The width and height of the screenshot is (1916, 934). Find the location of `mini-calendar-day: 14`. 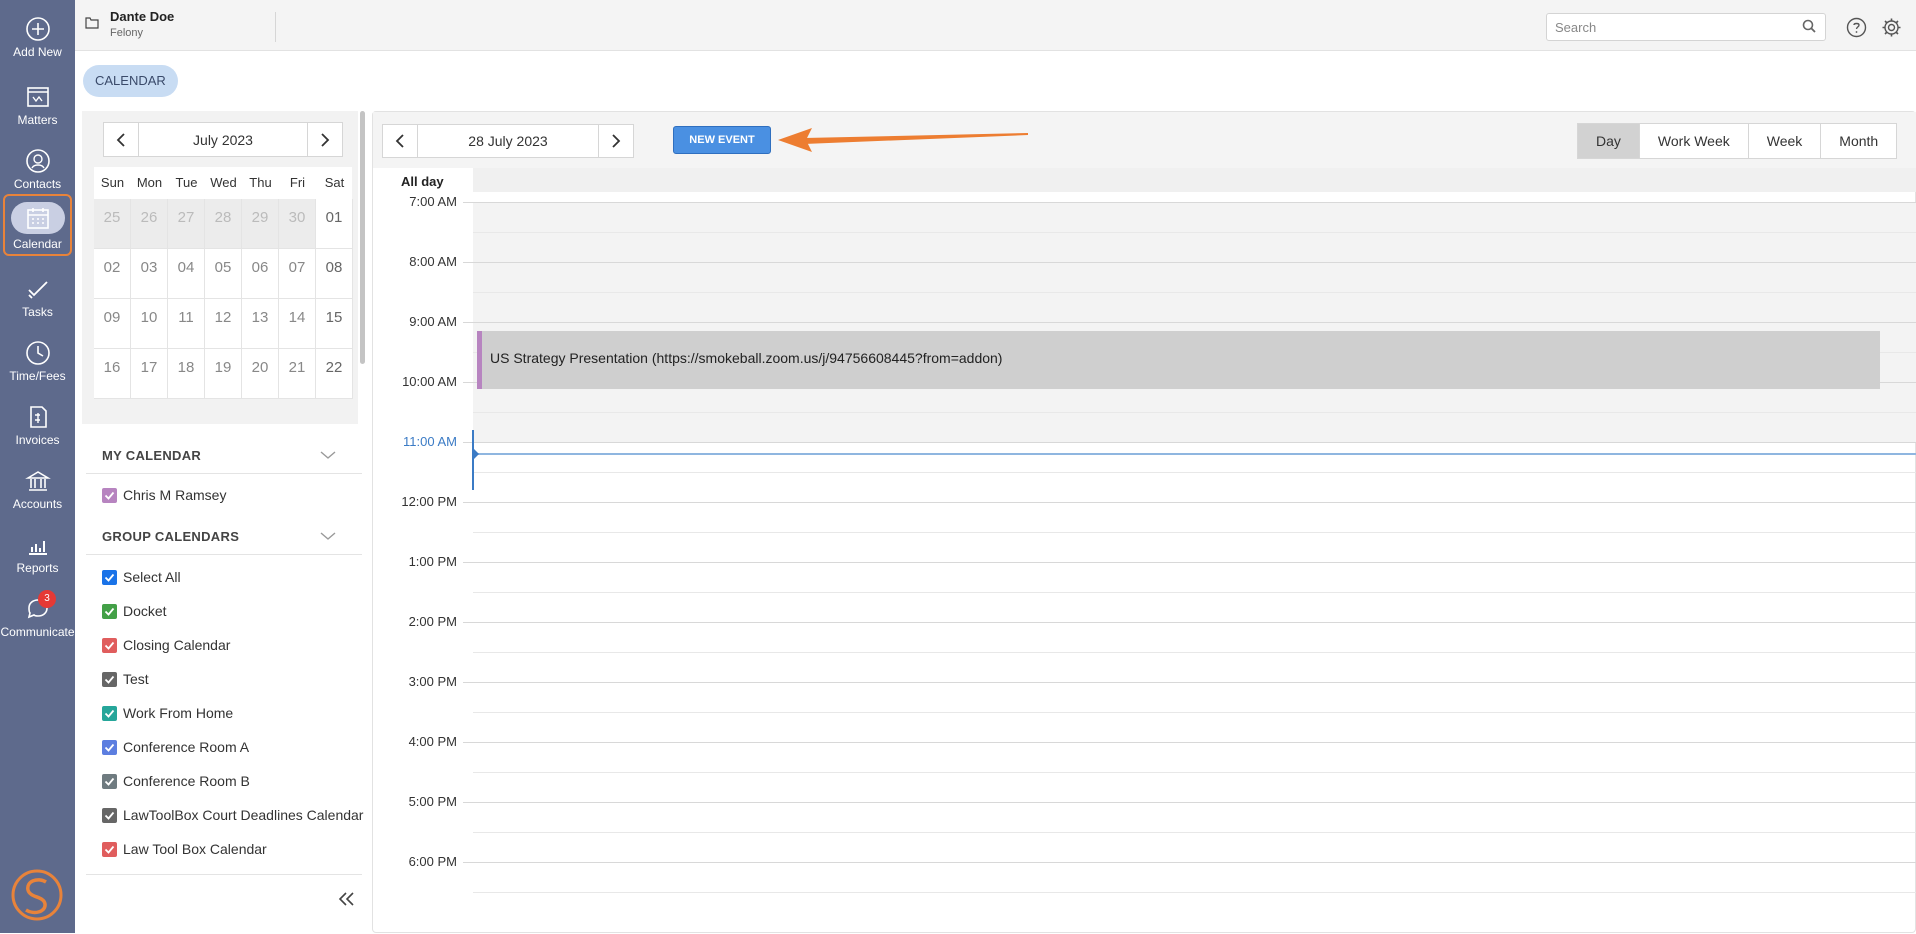

mini-calendar-day: 14 is located at coordinates (297, 324).